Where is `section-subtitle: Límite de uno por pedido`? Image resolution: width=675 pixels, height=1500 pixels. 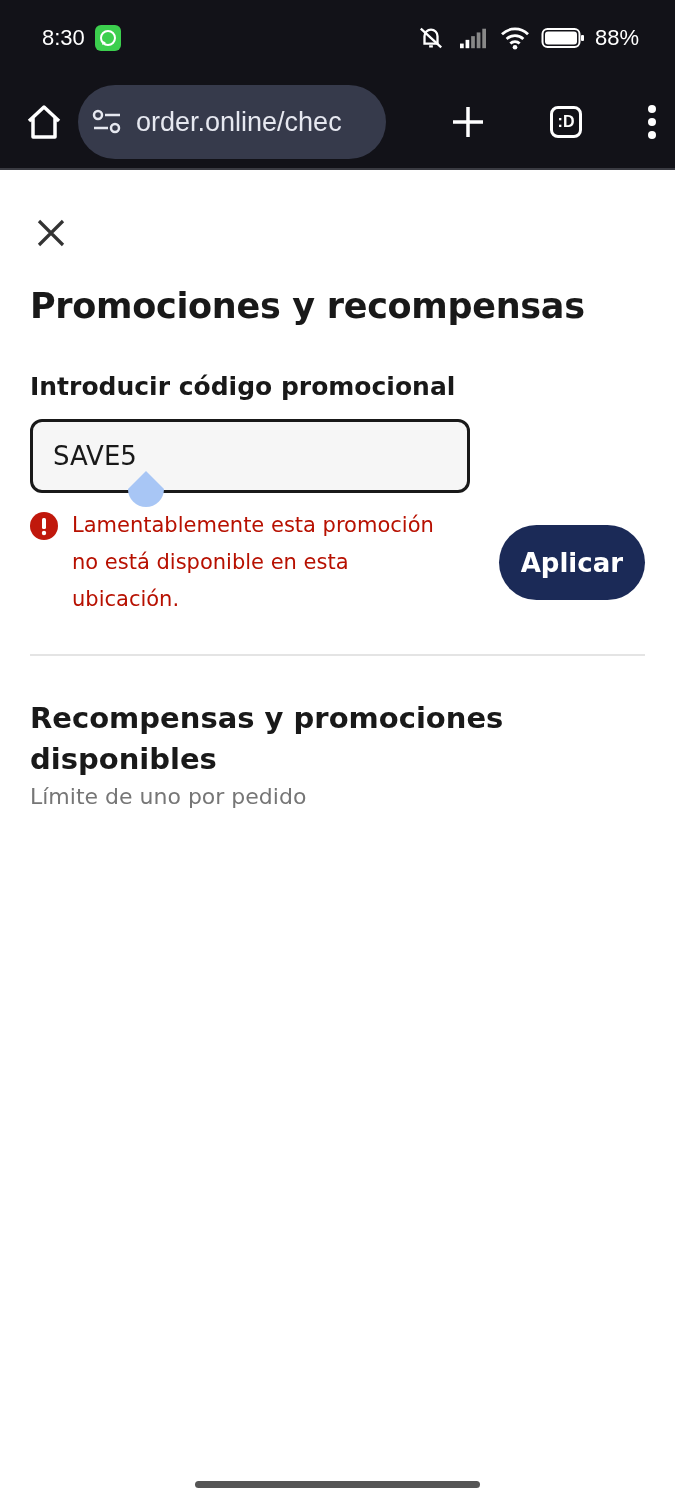
section-subtitle: Límite de uno por pedido is located at coordinates (169, 796).